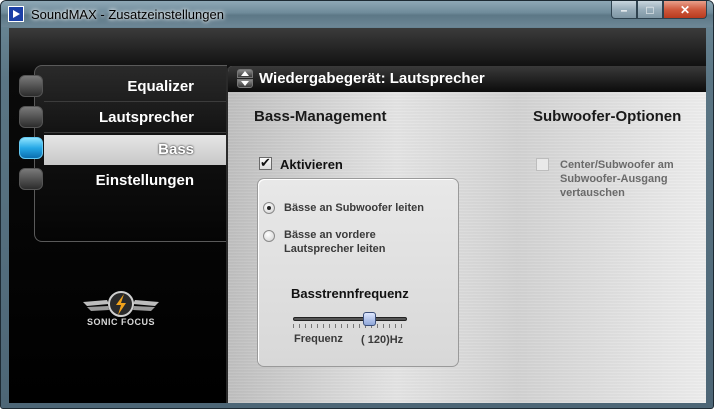  I want to click on crossover-slider-thumb, so click(369, 319).